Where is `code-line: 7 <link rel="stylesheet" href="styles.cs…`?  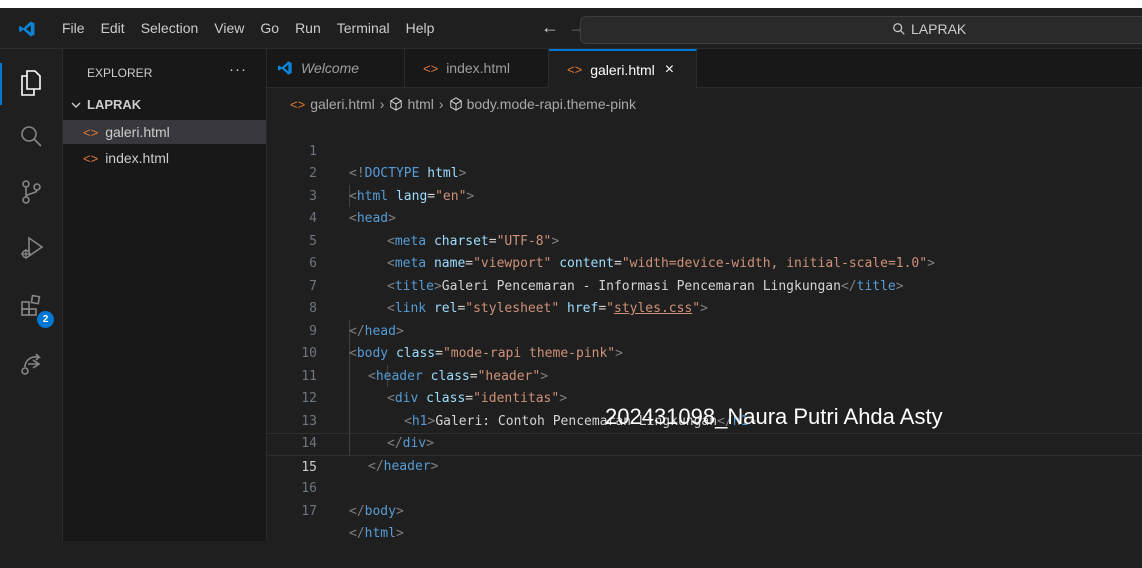 code-line: 7 <link rel="stylesheet" href="styles.cs… is located at coordinates (704, 285).